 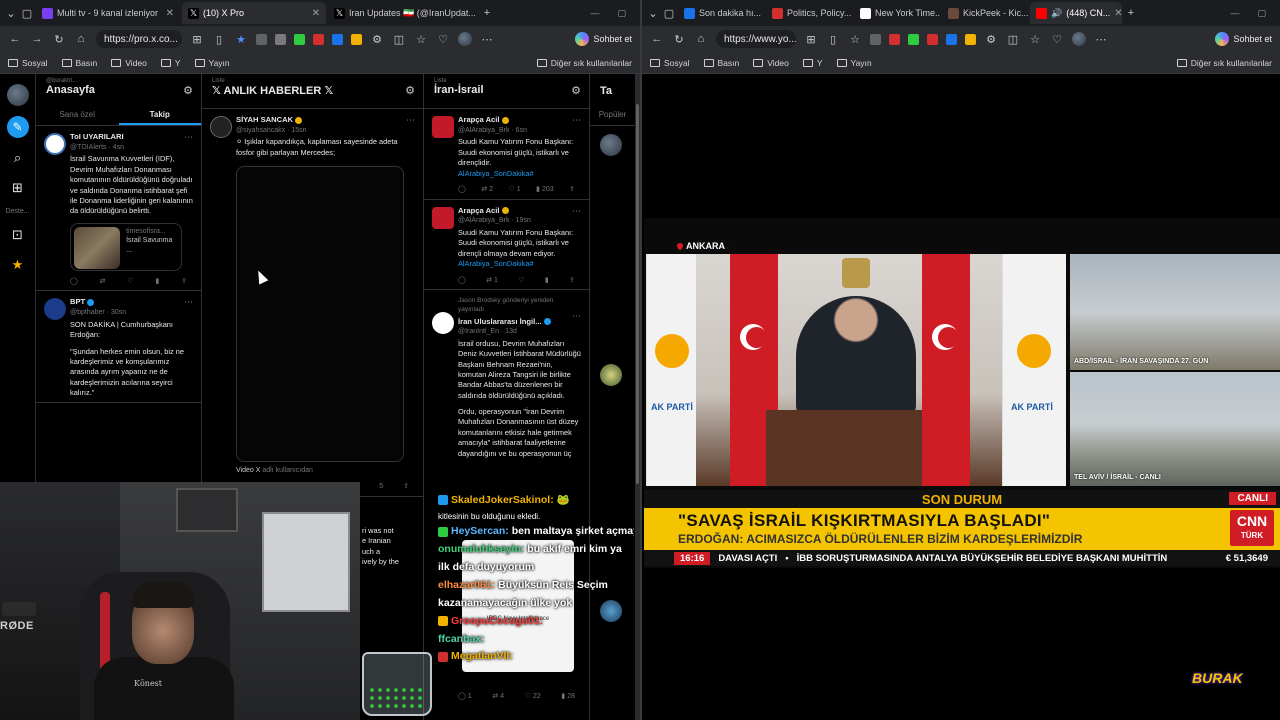 I want to click on deck-icon: ⊡, so click(x=18, y=235).